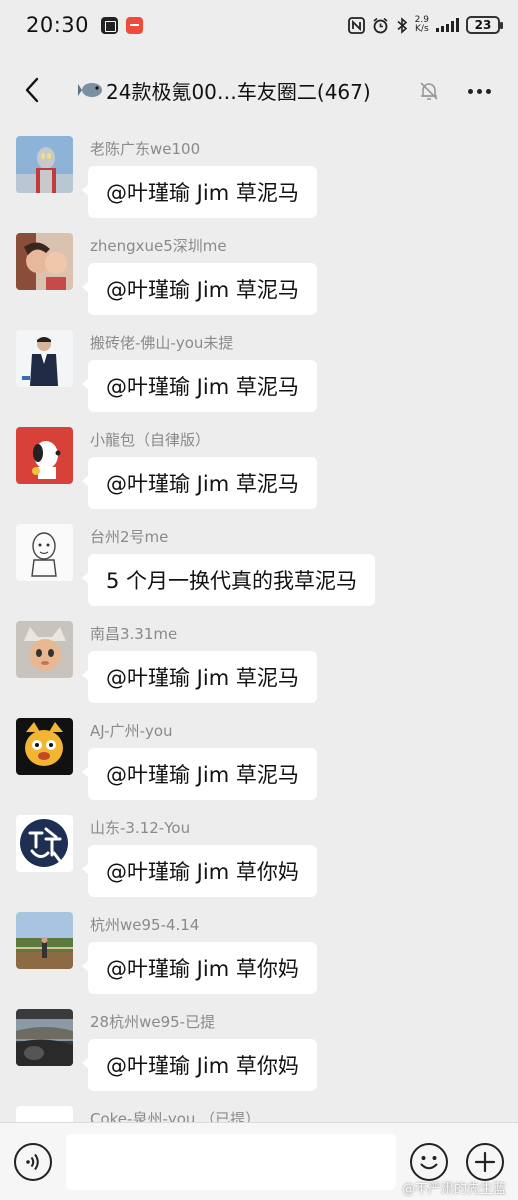 Image resolution: width=518 pixels, height=1200 pixels. Describe the element at coordinates (44, 164) in the screenshot. I see `ultraman-avatar` at that location.